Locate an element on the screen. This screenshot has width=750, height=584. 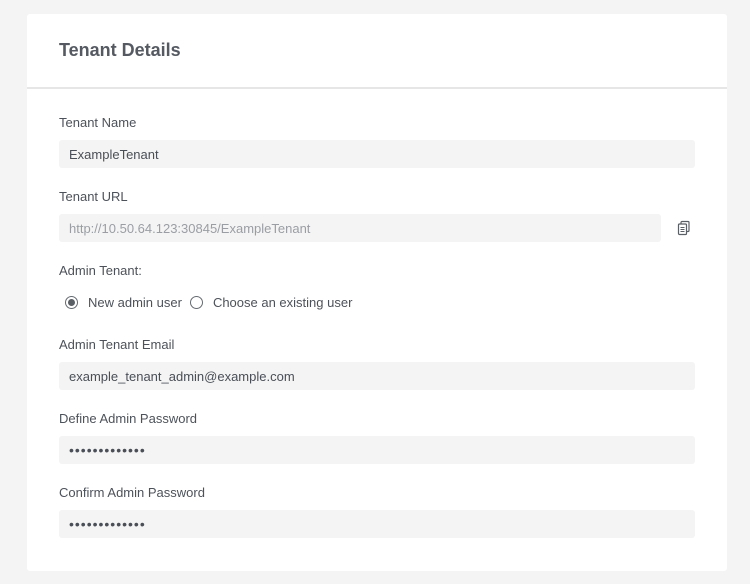
confirm-password-label: Confirm Admin Password is located at coordinates (132, 492).